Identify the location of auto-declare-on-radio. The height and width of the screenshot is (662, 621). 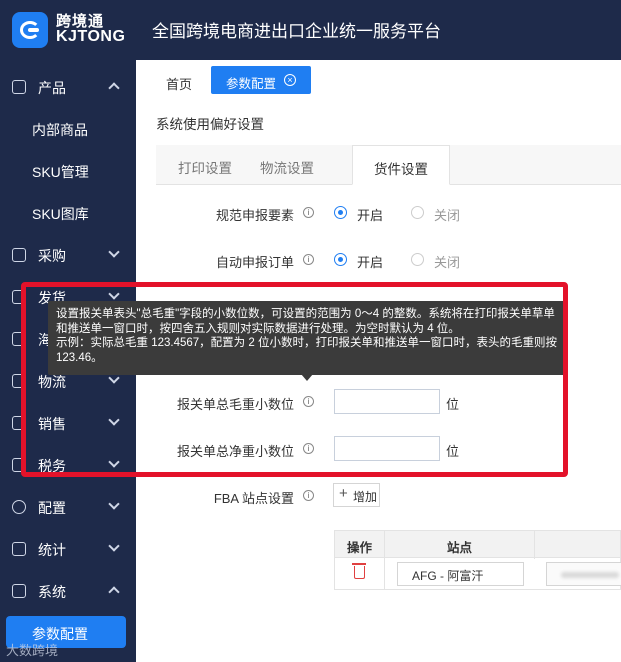
(340, 259).